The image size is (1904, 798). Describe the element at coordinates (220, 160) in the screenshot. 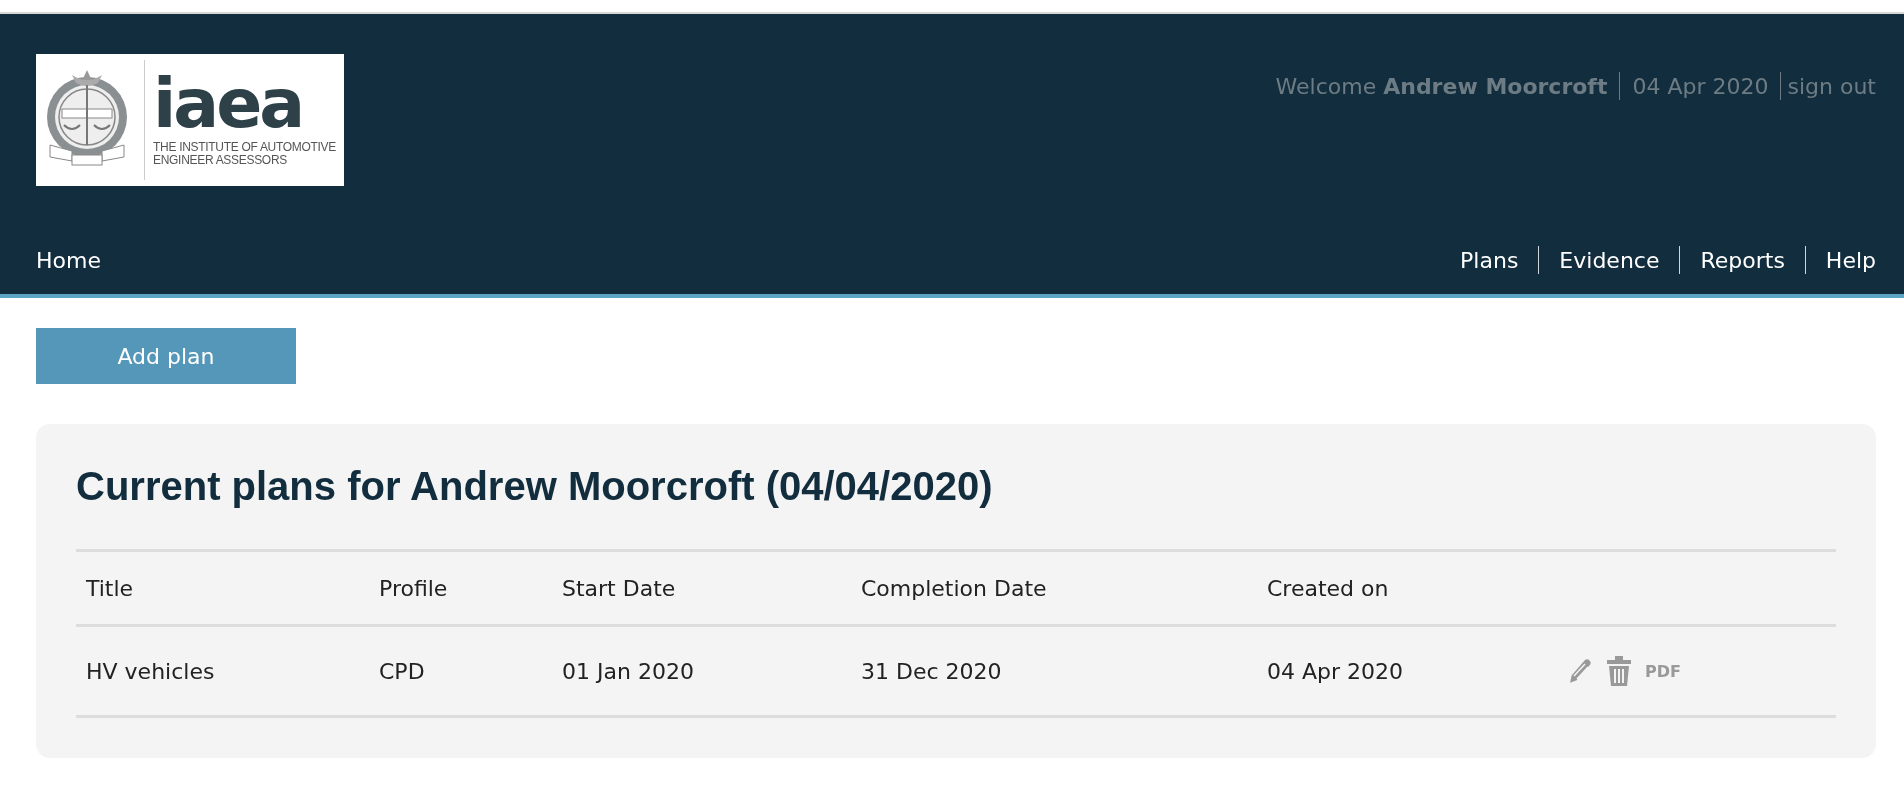

I see `logo-tagline: ENGINEER ASSESSORS` at that location.